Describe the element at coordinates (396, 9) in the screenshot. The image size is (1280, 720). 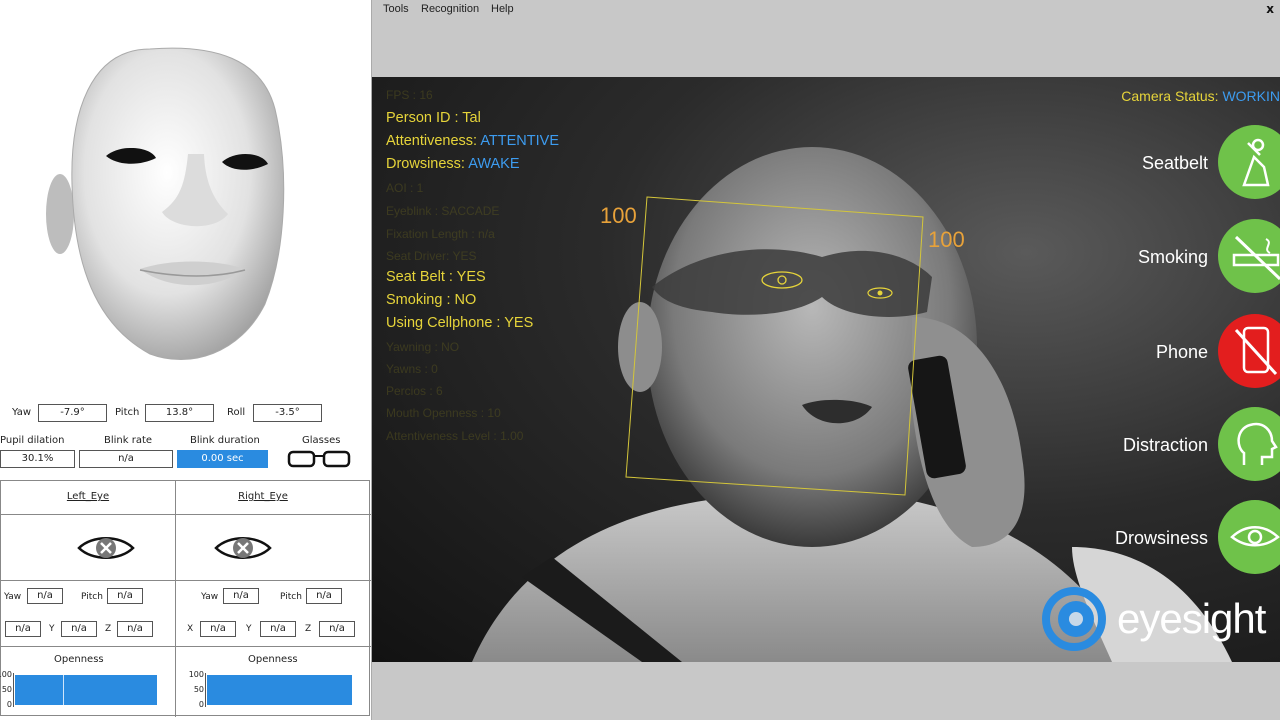
I see `menu-tools: Tools` at that location.